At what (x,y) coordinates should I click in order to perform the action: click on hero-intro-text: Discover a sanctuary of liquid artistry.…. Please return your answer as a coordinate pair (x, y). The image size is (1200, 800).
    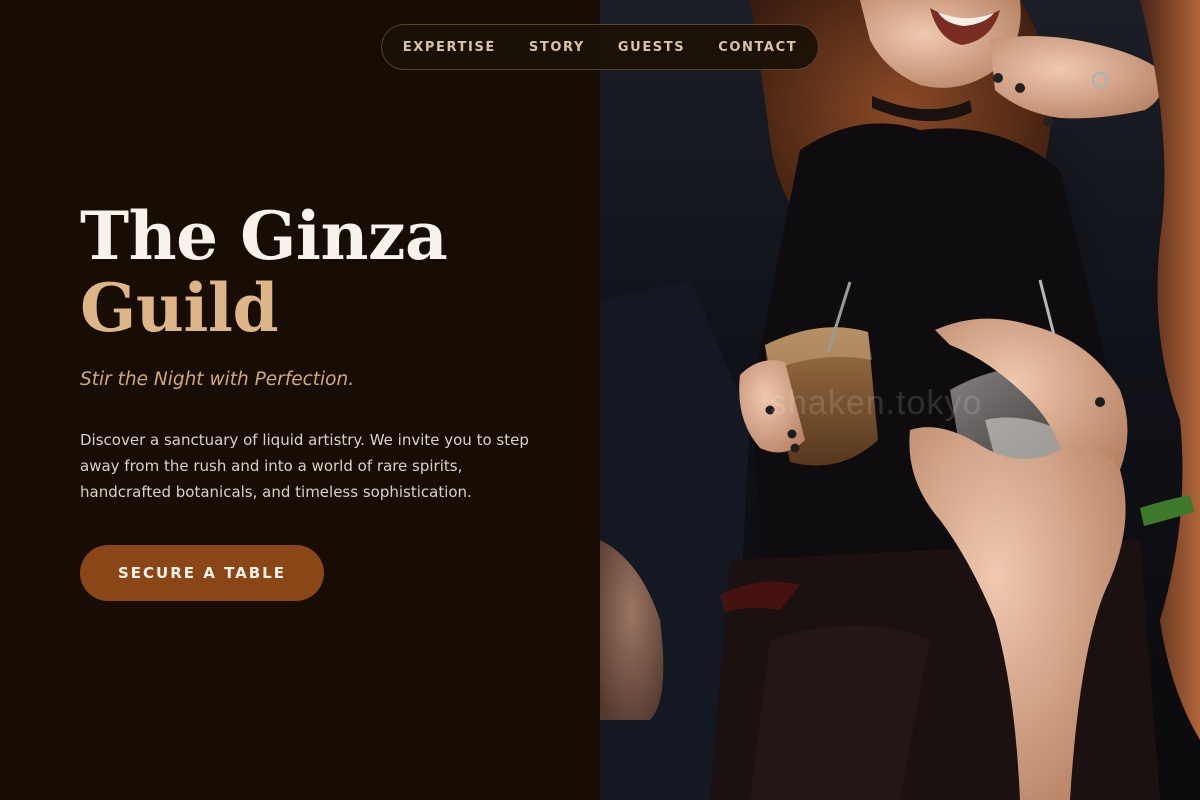
    Looking at the image, I should click on (304, 466).